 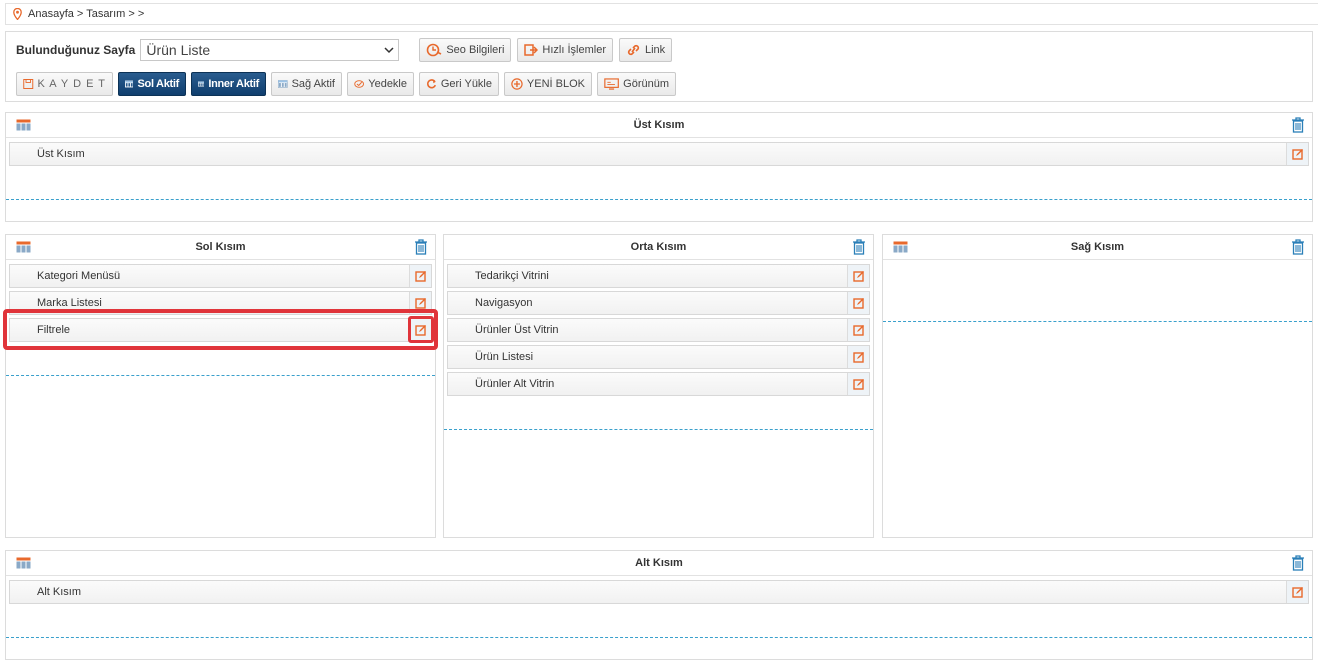 I want to click on block-item-label: Tedarikçi Vitrini, so click(x=512, y=276).